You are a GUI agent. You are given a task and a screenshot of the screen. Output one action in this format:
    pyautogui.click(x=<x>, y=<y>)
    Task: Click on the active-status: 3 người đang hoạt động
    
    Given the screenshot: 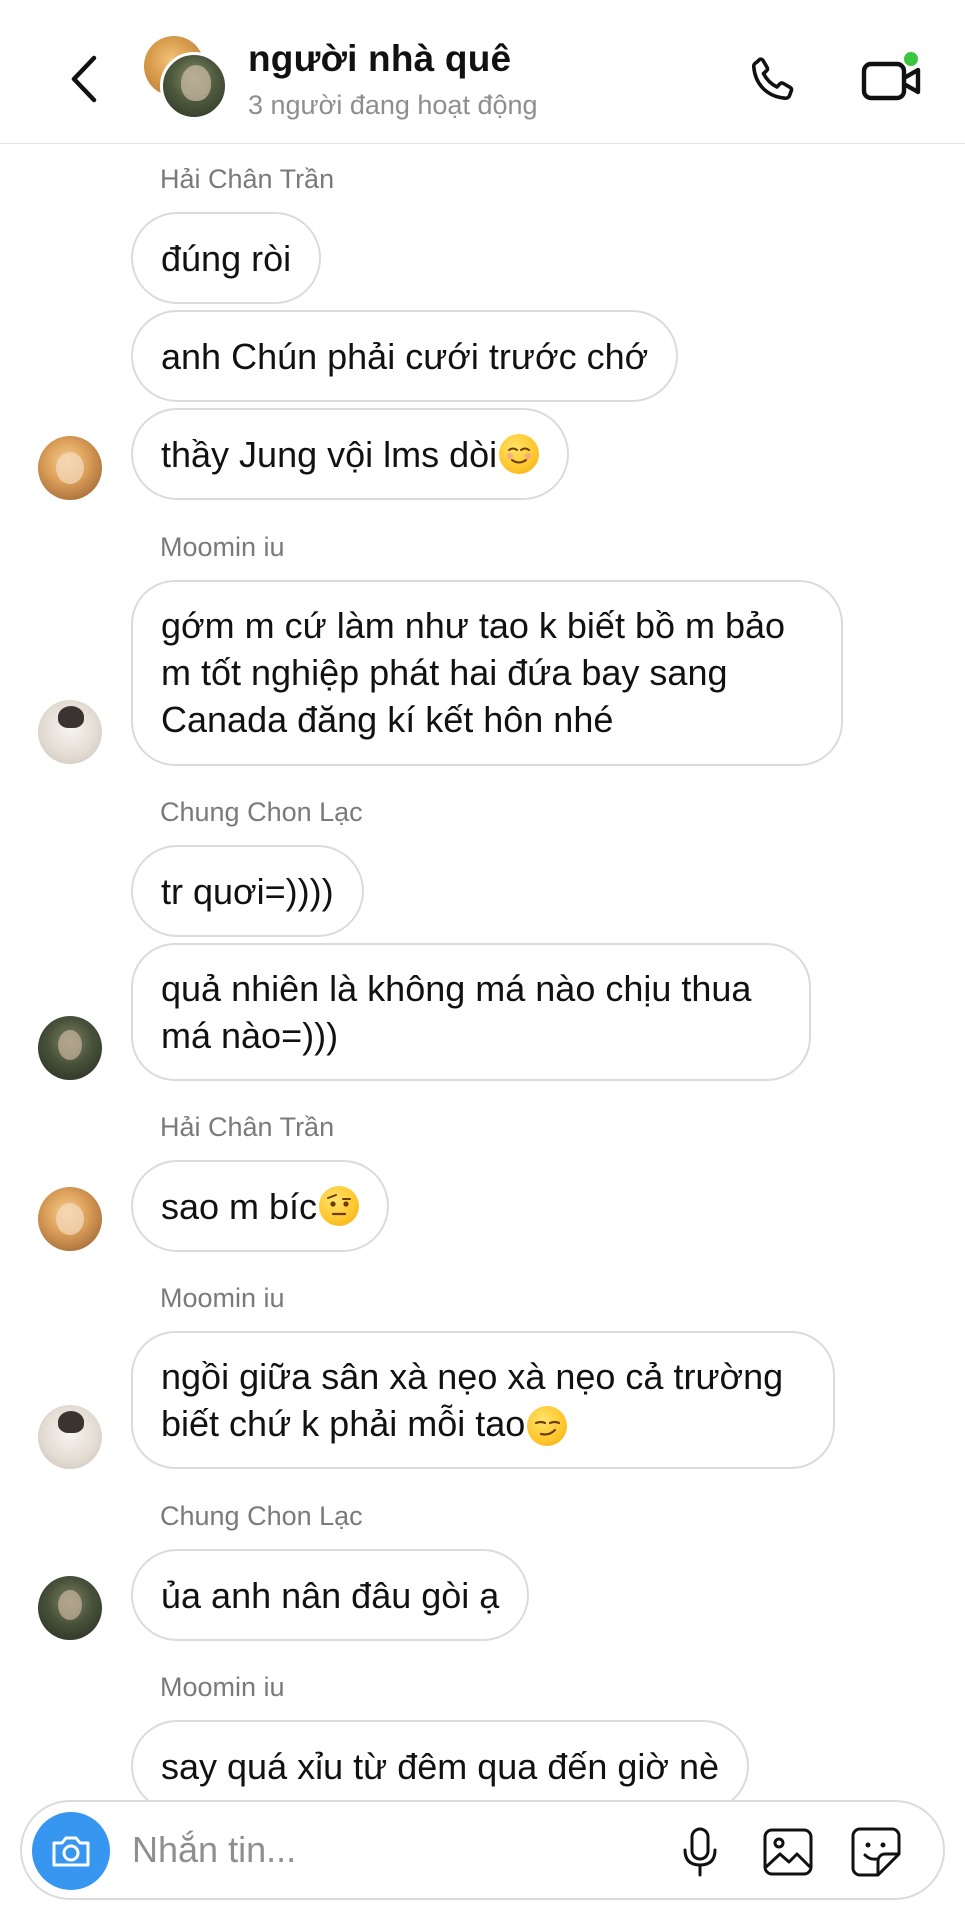 What is the action you would take?
    pyautogui.click(x=393, y=105)
    